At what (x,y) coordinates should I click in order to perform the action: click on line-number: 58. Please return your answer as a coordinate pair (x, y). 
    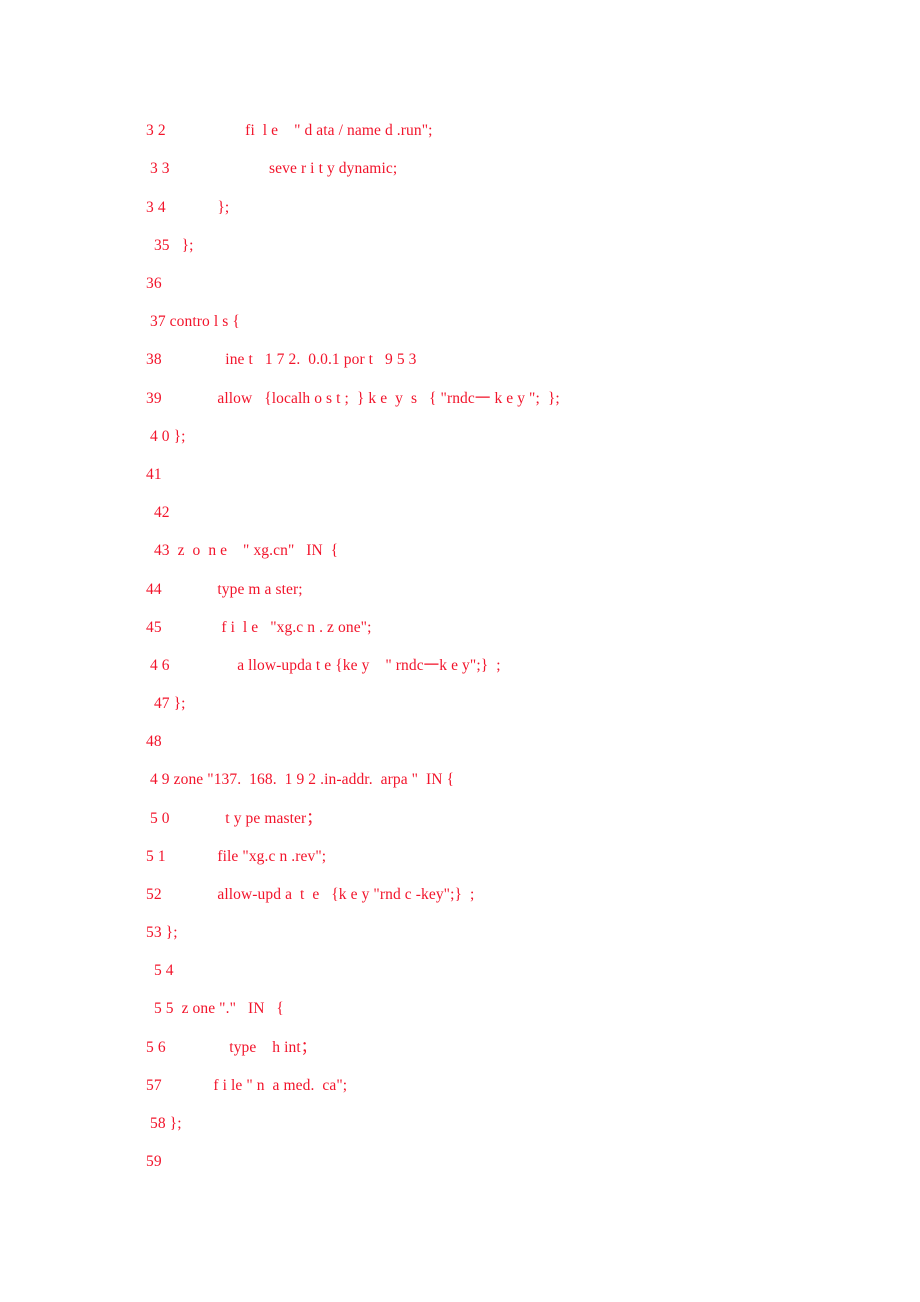
    Looking at the image, I should click on (156, 1123).